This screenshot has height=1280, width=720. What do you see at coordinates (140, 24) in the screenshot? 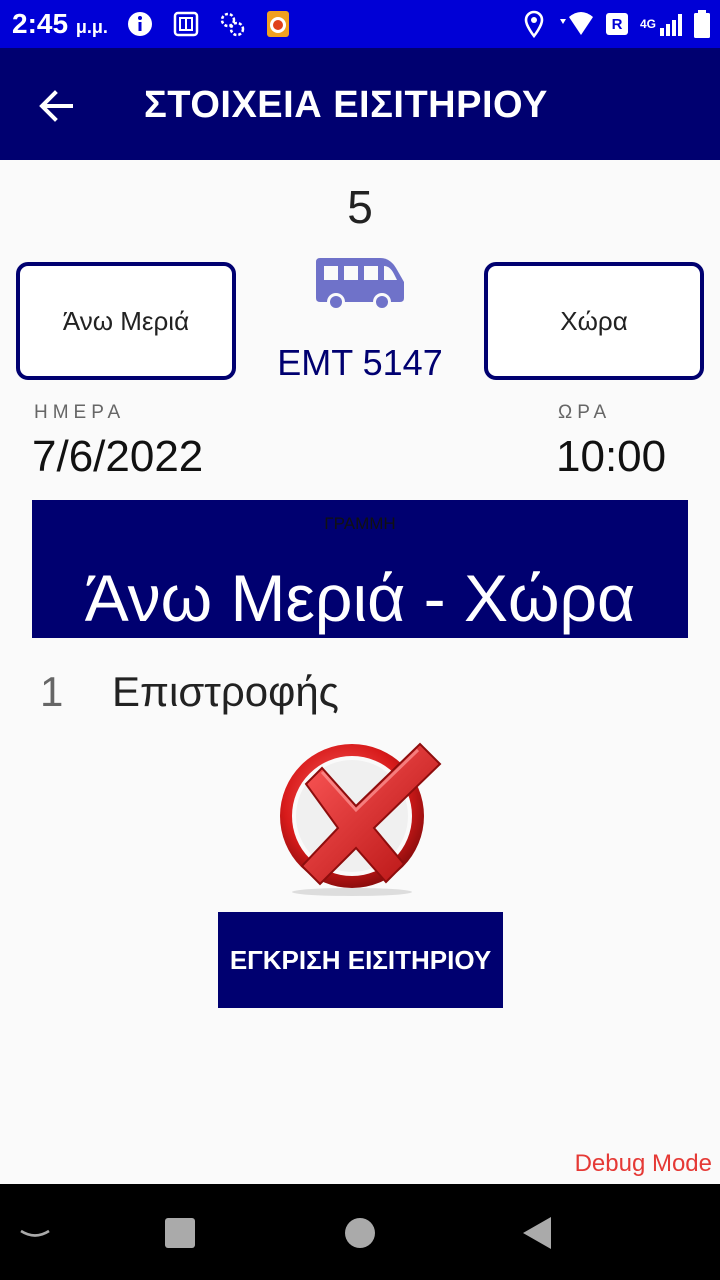
I see `info-icon` at bounding box center [140, 24].